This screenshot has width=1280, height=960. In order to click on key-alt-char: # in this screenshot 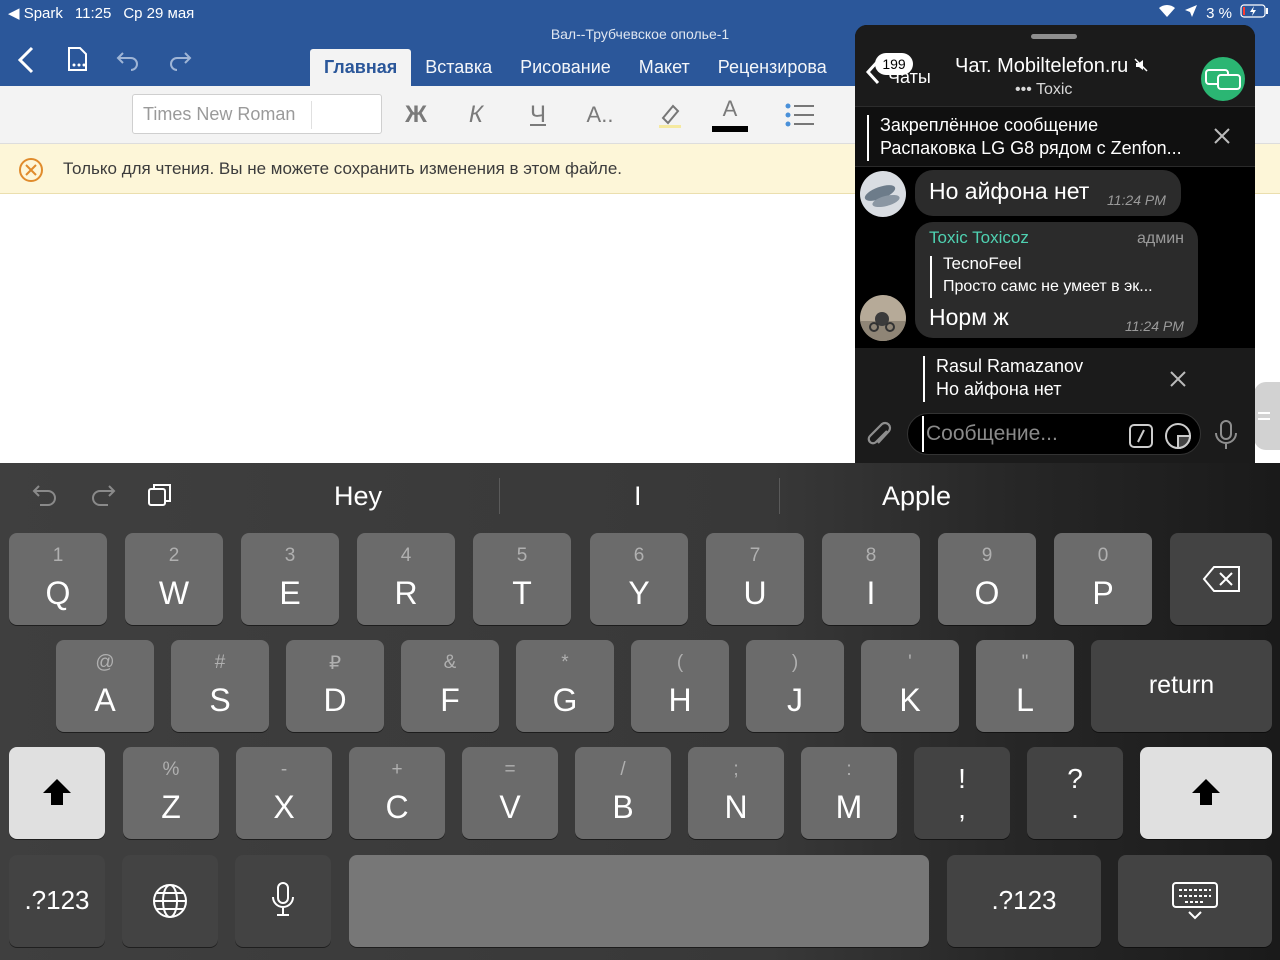, I will do `click(220, 662)`.